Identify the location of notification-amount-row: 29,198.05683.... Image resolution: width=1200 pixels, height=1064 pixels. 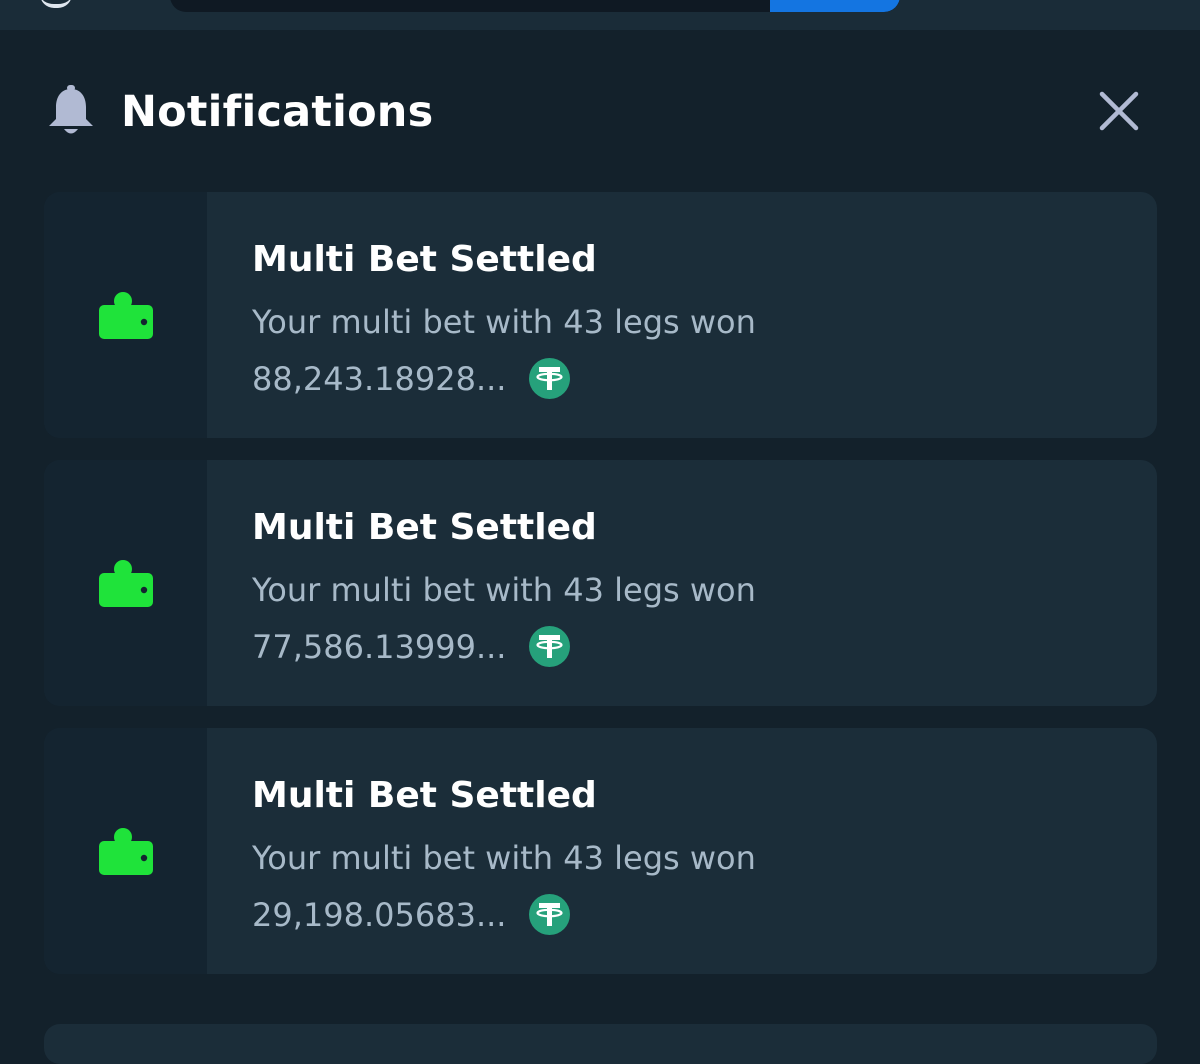
(411, 914).